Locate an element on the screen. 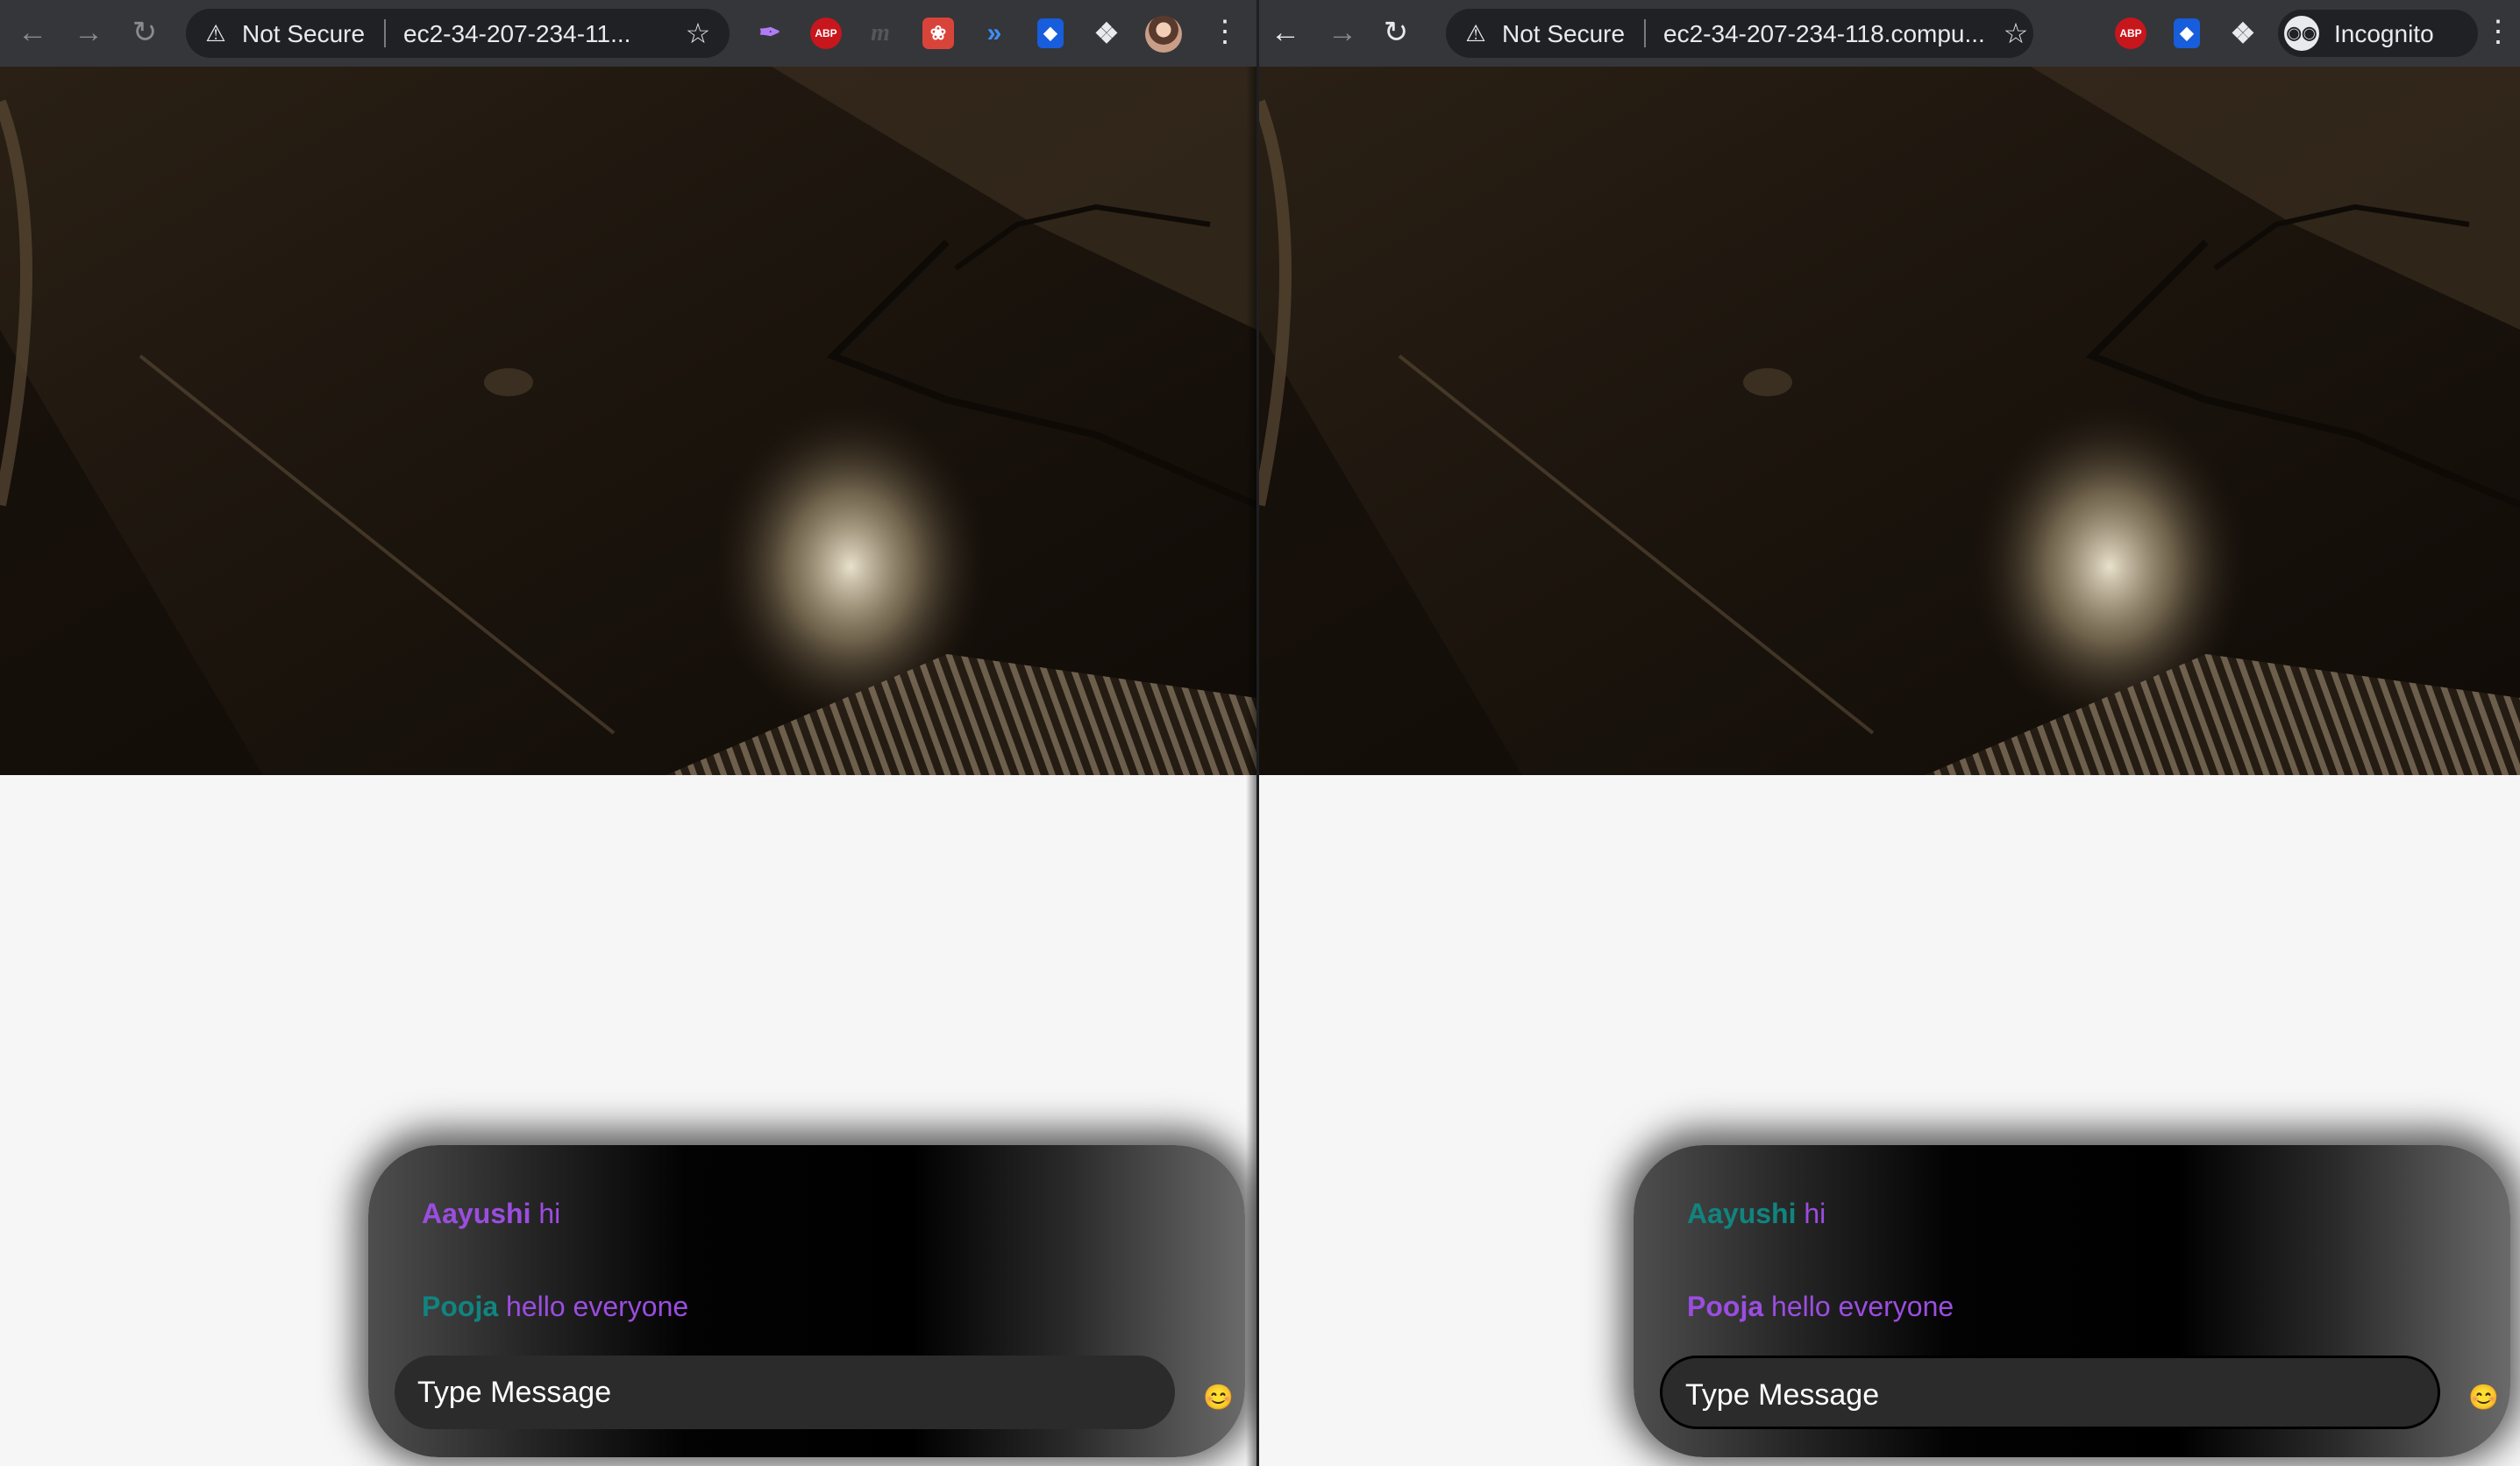  feather-extension-icon: ✒ is located at coordinates (770, 33).